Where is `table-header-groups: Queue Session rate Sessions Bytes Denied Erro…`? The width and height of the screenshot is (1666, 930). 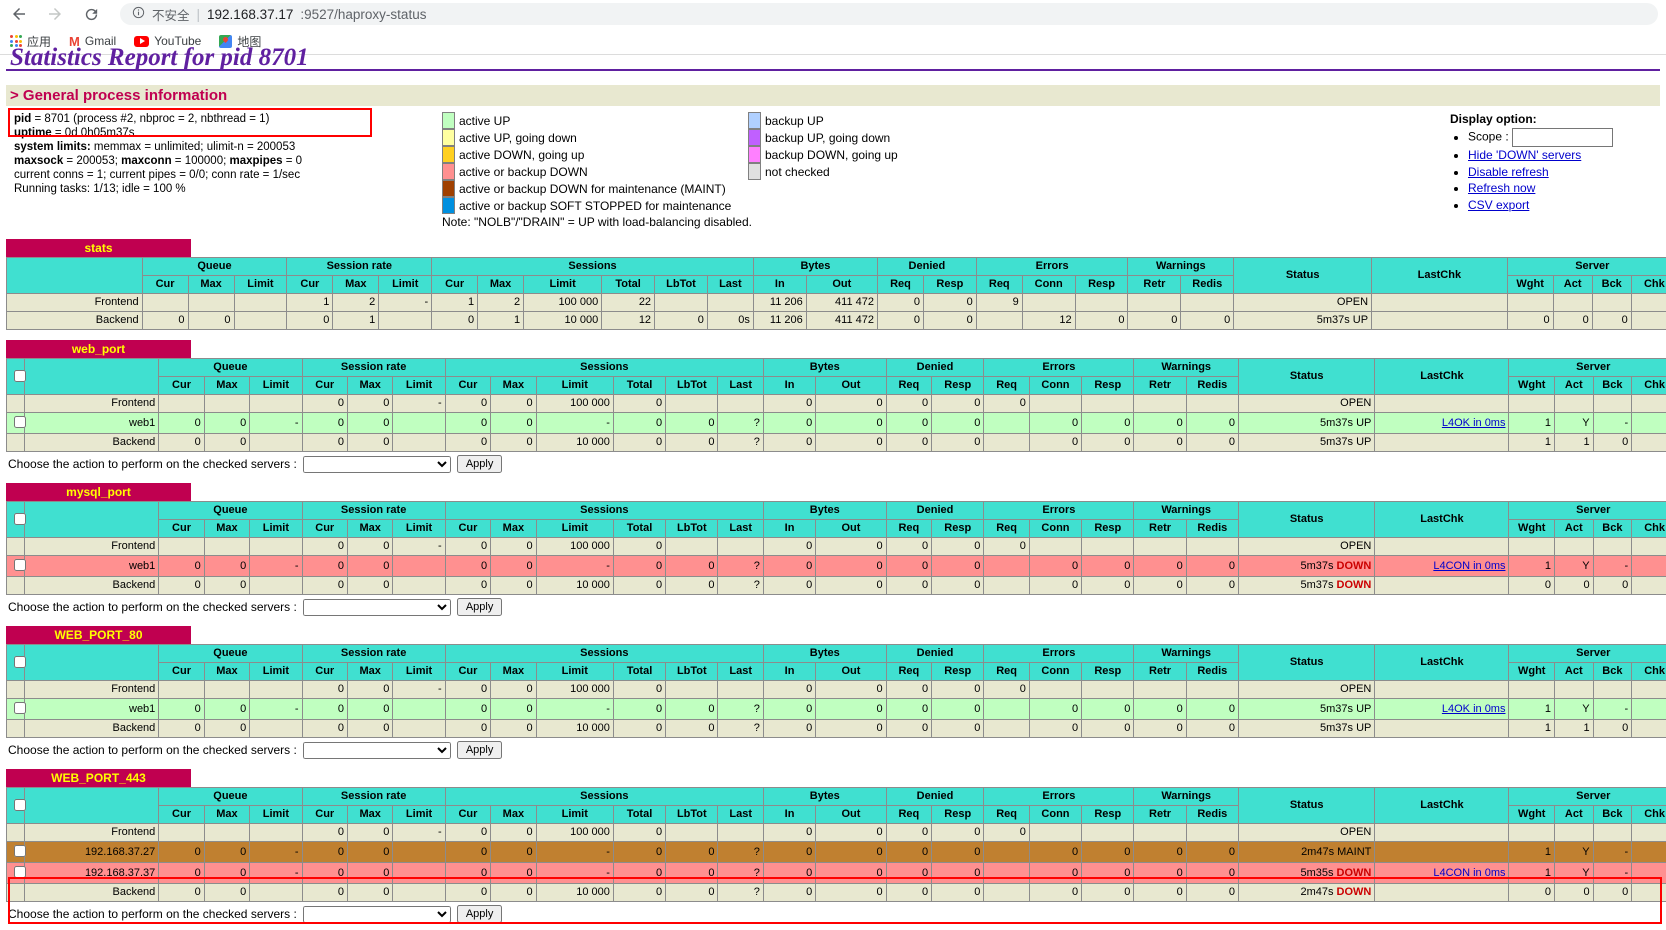
table-header-groups: Queue Session rate Sessions Bytes Denied Erro… is located at coordinates (835, 662).